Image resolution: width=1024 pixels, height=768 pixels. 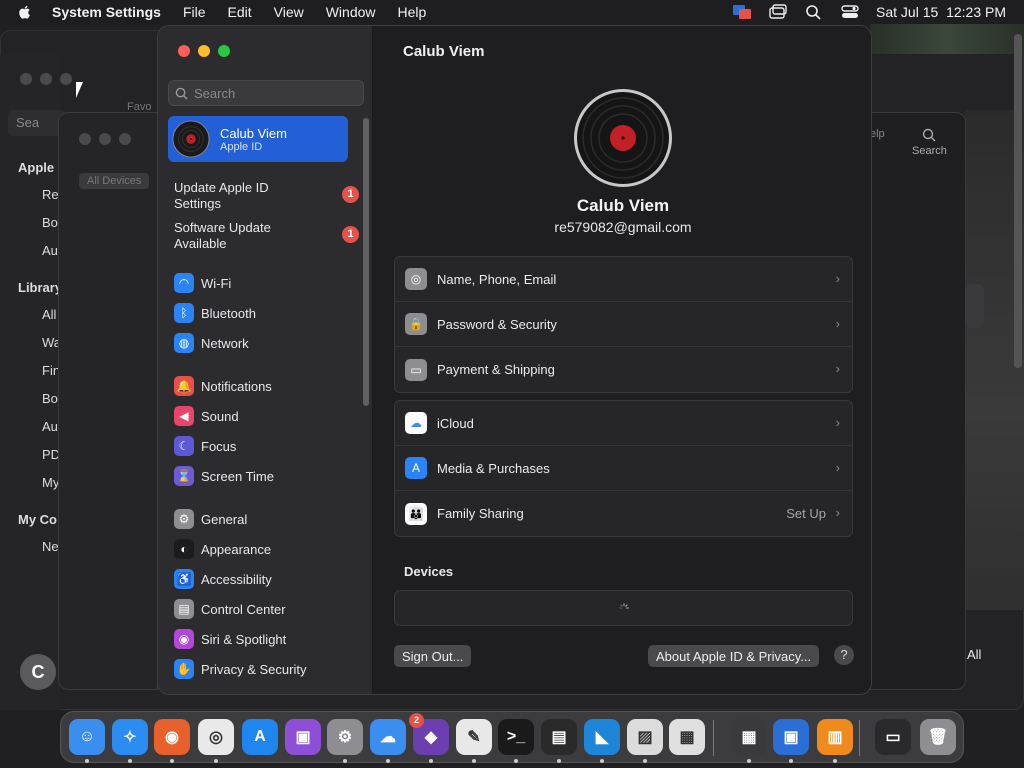 I want to click on downloads-folder-icon: ▭, so click(x=893, y=737).